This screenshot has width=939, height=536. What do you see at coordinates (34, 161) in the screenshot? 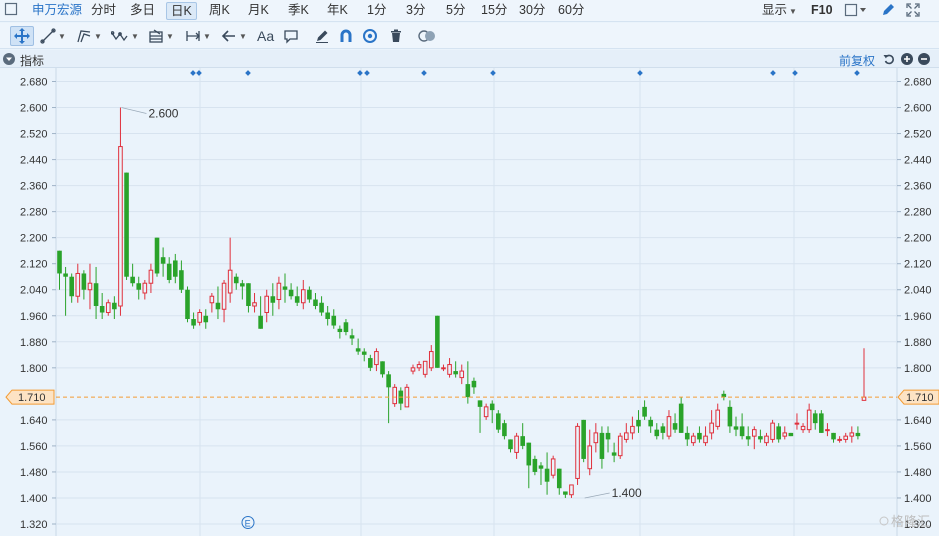
I see `y-tick-label-left: 2.440` at bounding box center [34, 161].